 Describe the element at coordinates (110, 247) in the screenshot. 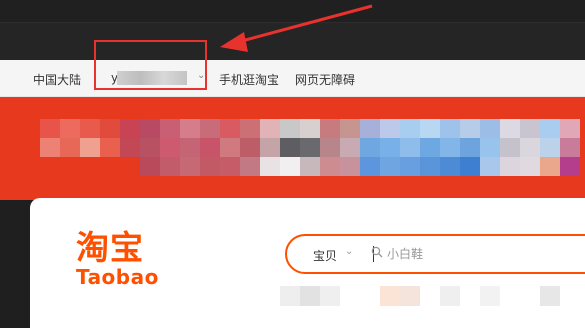

I see `logo-text-cn: 淘宝` at that location.